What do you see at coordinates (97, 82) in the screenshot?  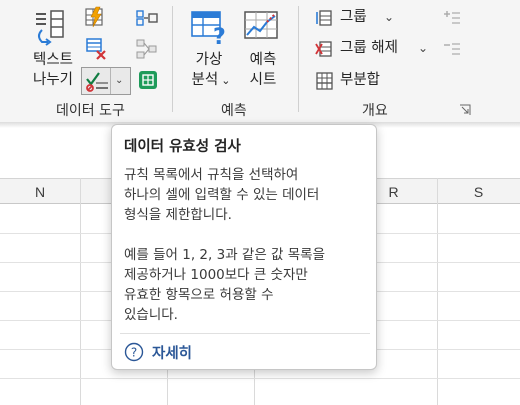 I see `data-validation-icon` at bounding box center [97, 82].